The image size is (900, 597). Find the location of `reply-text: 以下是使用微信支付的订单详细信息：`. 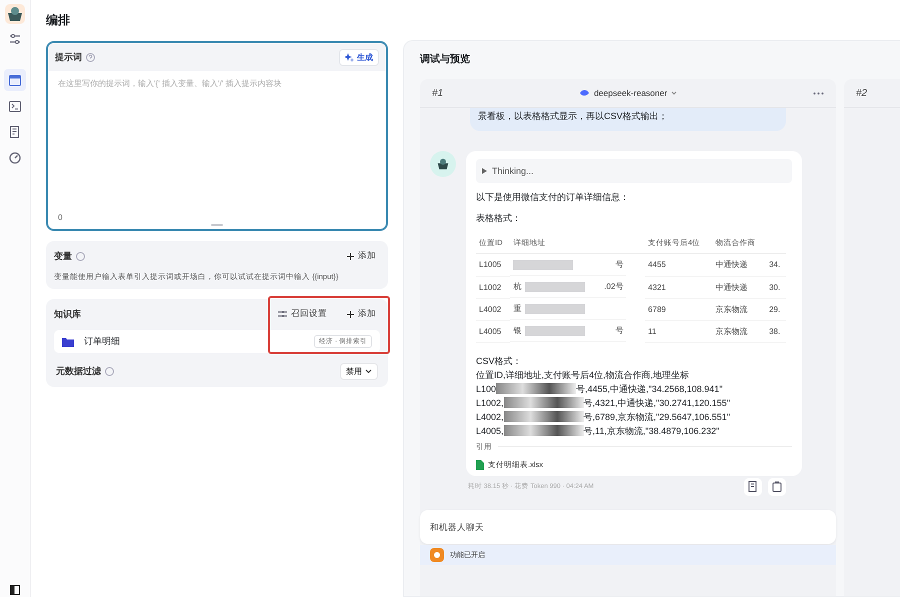

reply-text: 以下是使用微信支付的订单详细信息： is located at coordinates (553, 197).